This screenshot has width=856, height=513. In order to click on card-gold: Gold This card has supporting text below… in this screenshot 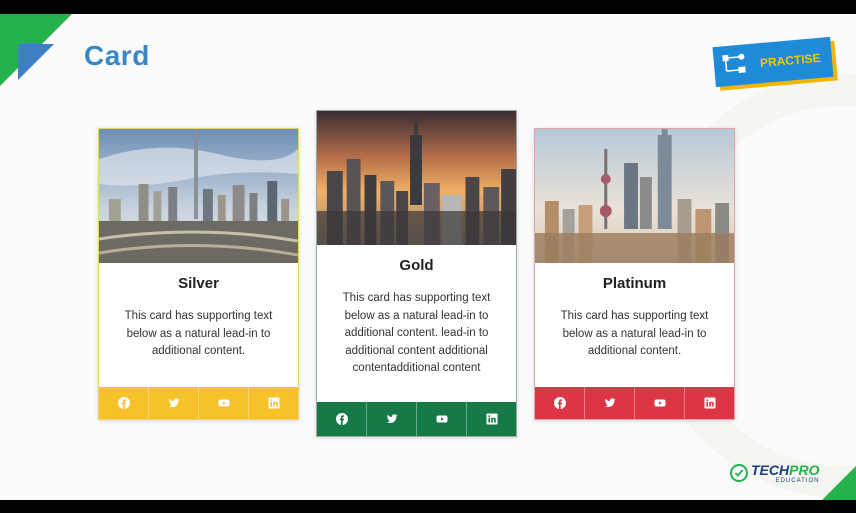, I will do `click(416, 273)`.